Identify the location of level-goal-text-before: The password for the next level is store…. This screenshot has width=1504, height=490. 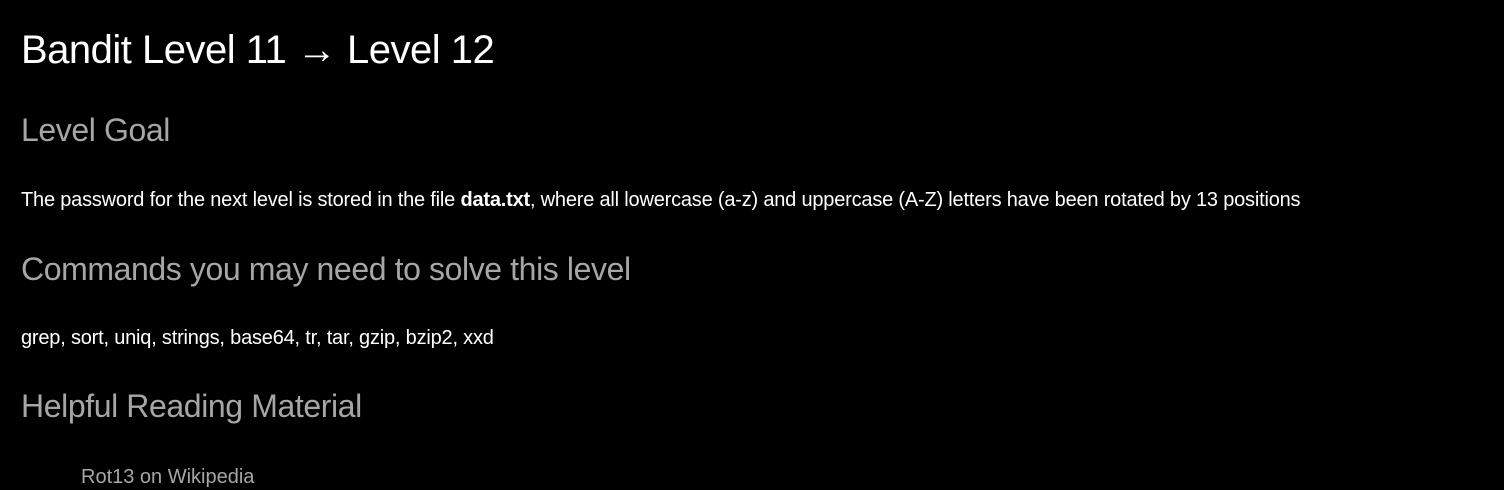
(241, 200).